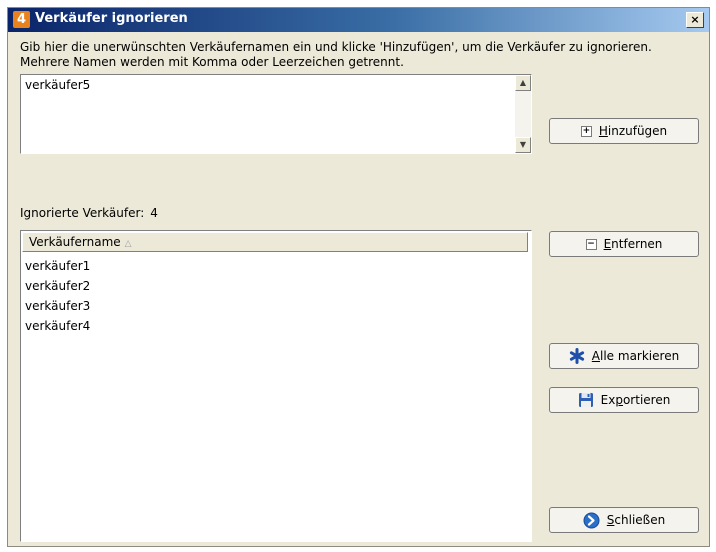  I want to click on export-button-label: Exportieren, so click(635, 400).